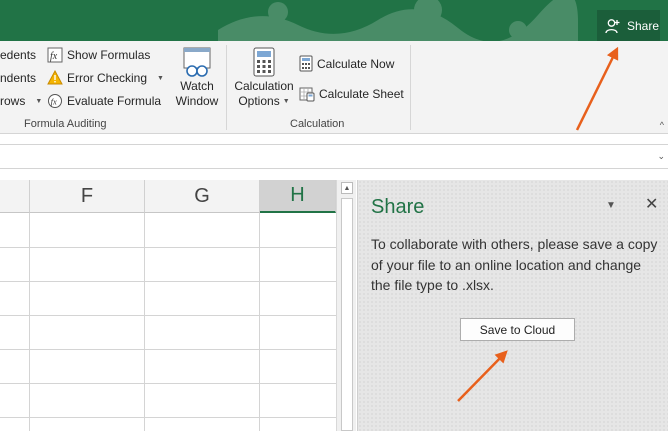  I want to click on trace-precedents-label: edents, so click(18, 55).